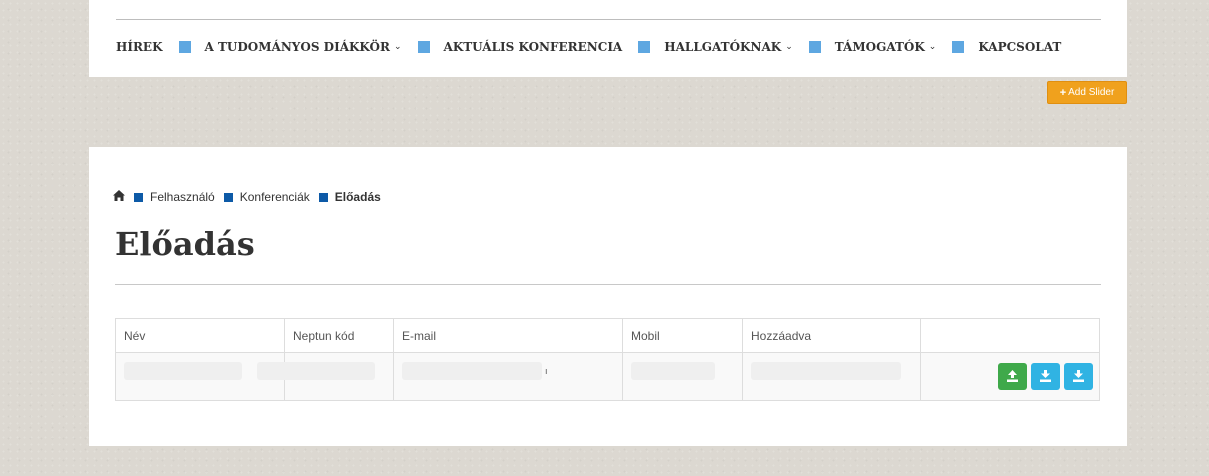  Describe the element at coordinates (886, 47) in the screenshot. I see `nav-item-tamogatok: TÁMOGATÓK ⌄` at that location.